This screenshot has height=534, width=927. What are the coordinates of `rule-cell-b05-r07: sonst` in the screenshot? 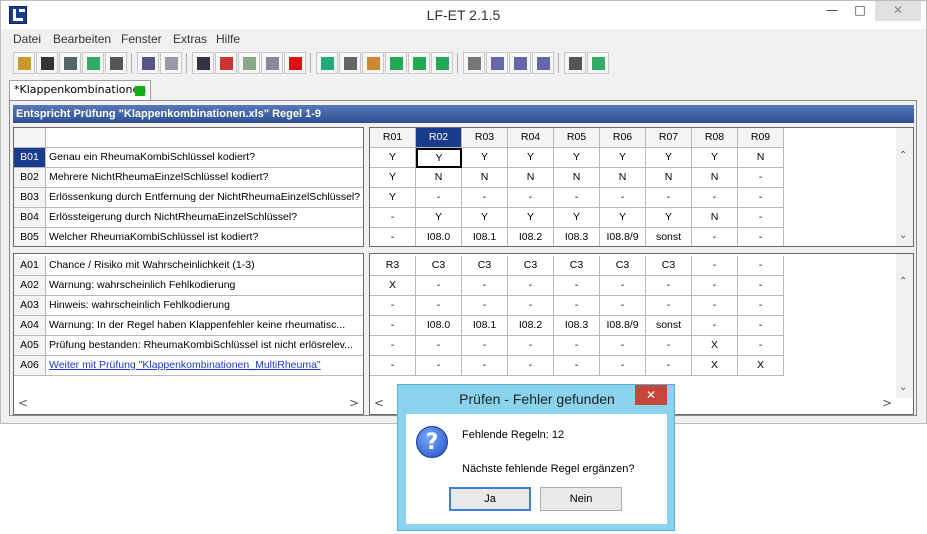 It's located at (669, 237).